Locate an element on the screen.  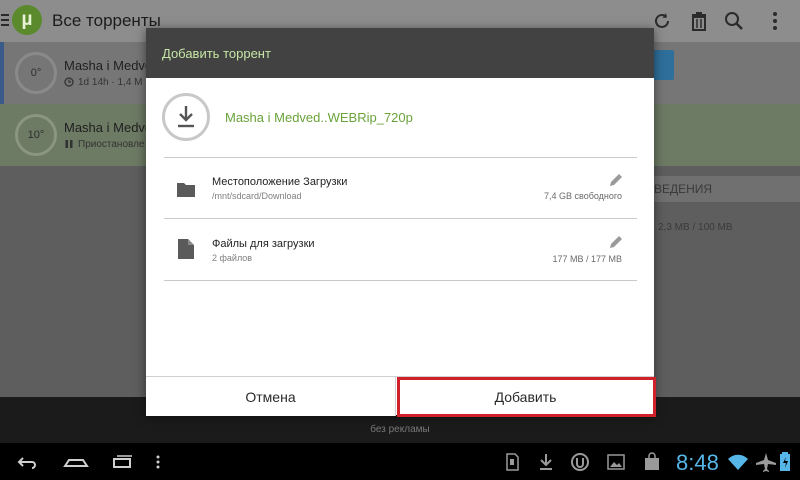
back-icon is located at coordinates (26, 462).